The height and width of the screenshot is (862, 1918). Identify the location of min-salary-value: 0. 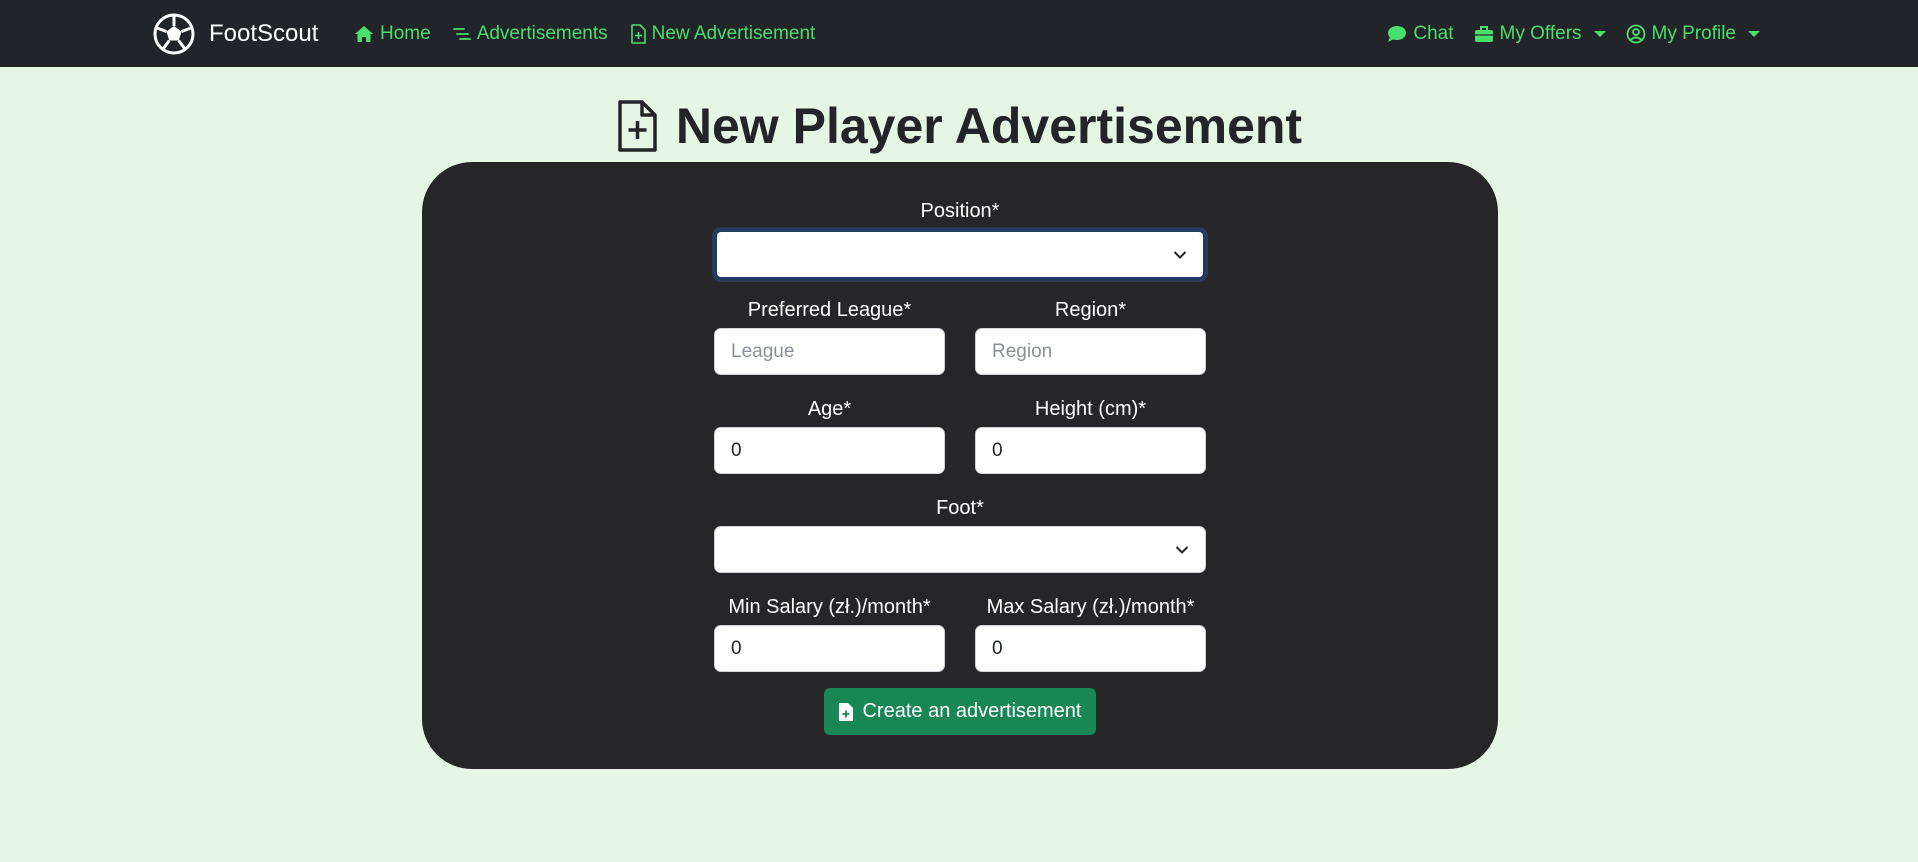
(736, 648).